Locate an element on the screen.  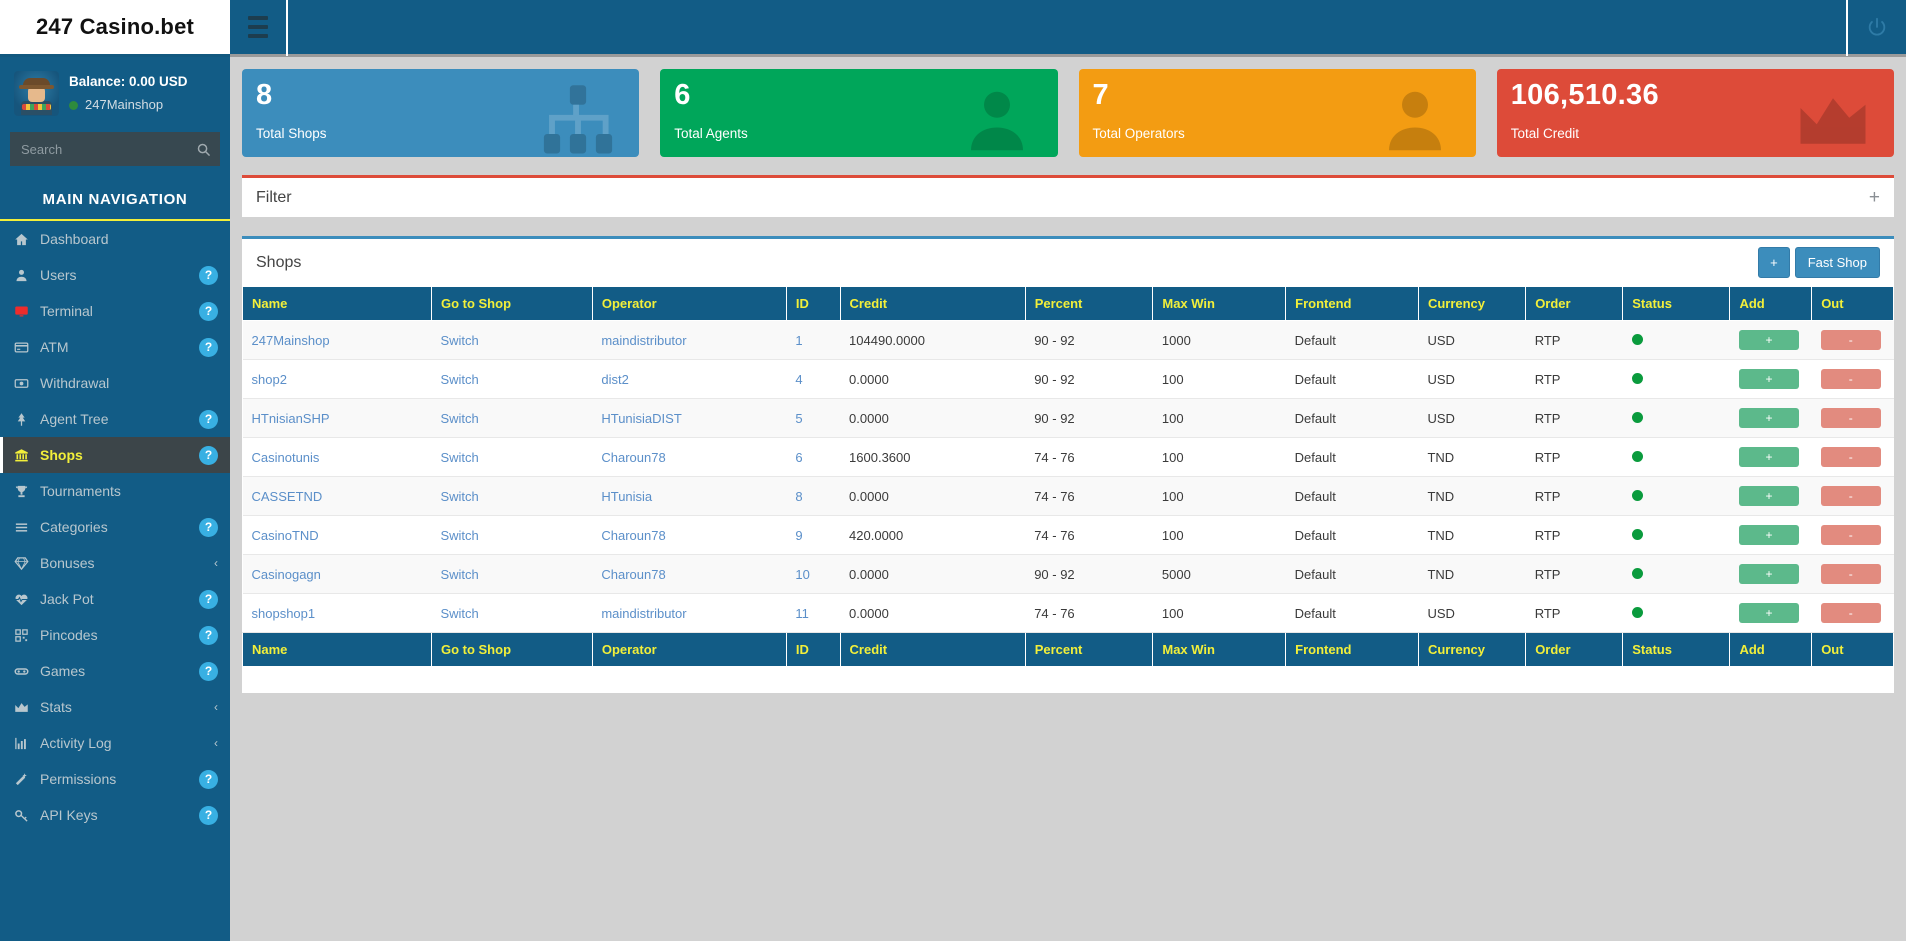
cell-id: 9 is located at coordinates (813, 535).